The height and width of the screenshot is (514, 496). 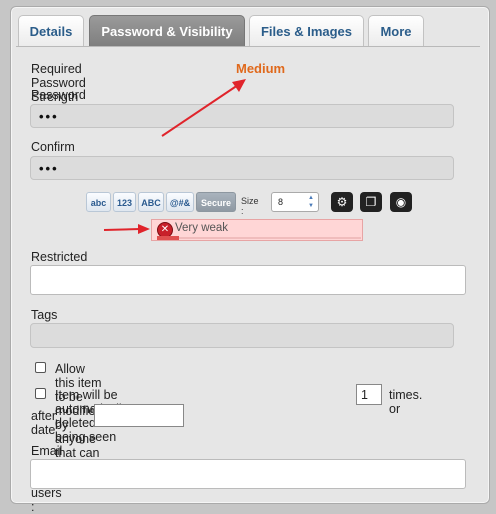 I want to click on annotation-arrows, so click(x=174, y=156).